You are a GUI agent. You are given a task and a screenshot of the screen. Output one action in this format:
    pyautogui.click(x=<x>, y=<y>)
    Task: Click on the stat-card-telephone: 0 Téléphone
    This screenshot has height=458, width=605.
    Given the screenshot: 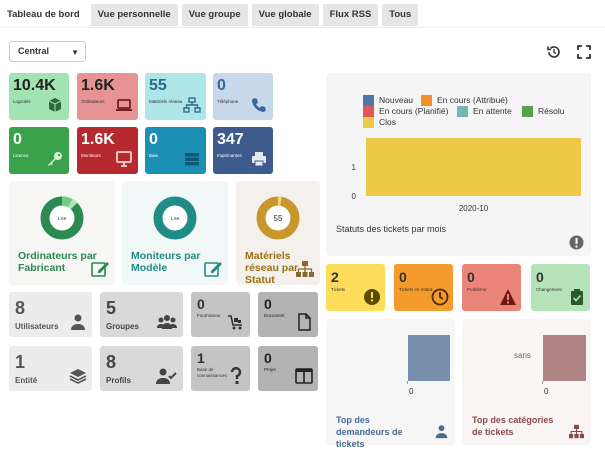 What is the action you would take?
    pyautogui.click(x=243, y=96)
    